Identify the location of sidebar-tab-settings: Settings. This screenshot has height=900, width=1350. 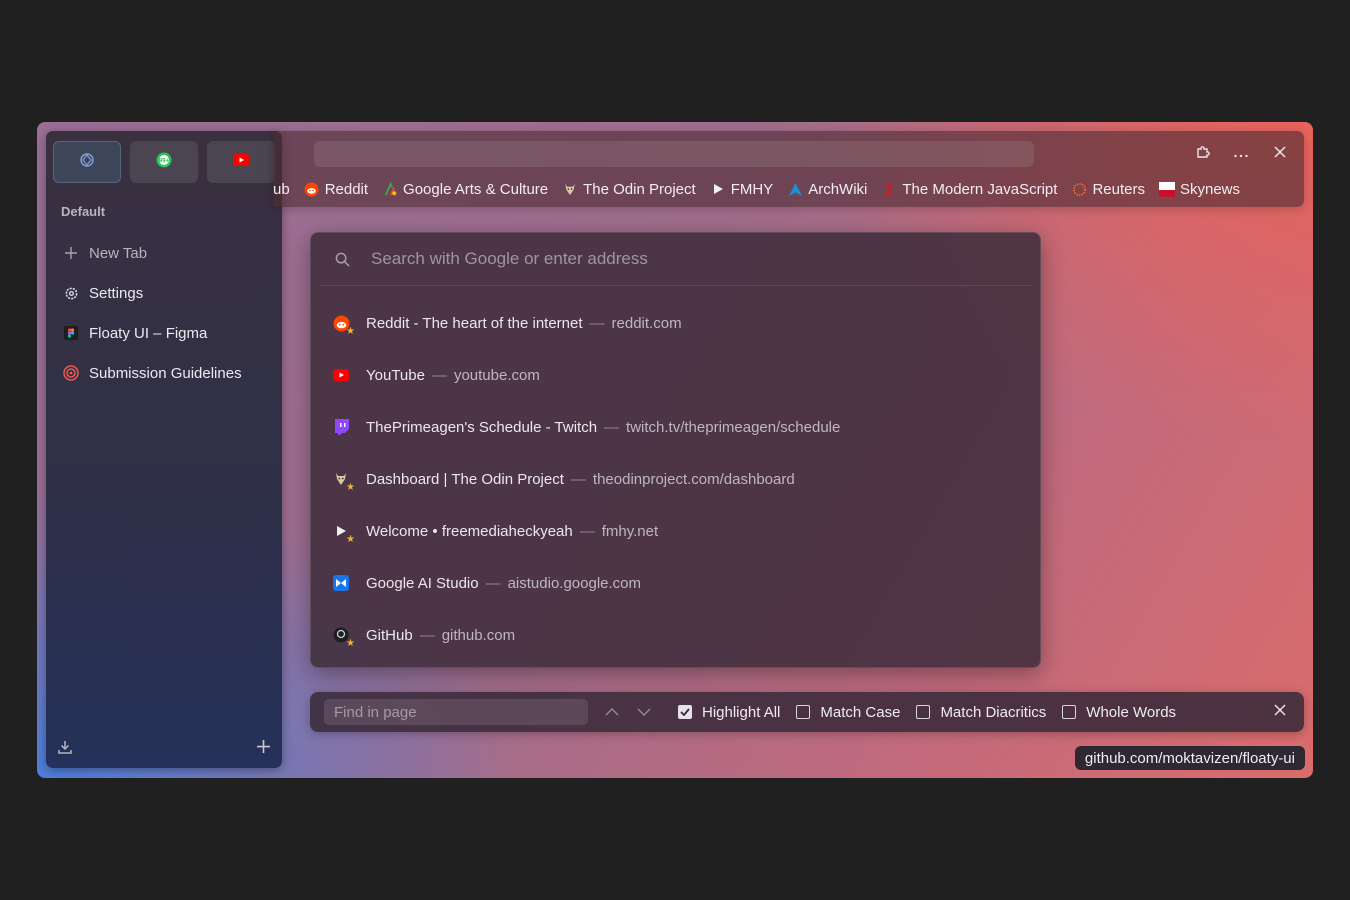
(164, 293).